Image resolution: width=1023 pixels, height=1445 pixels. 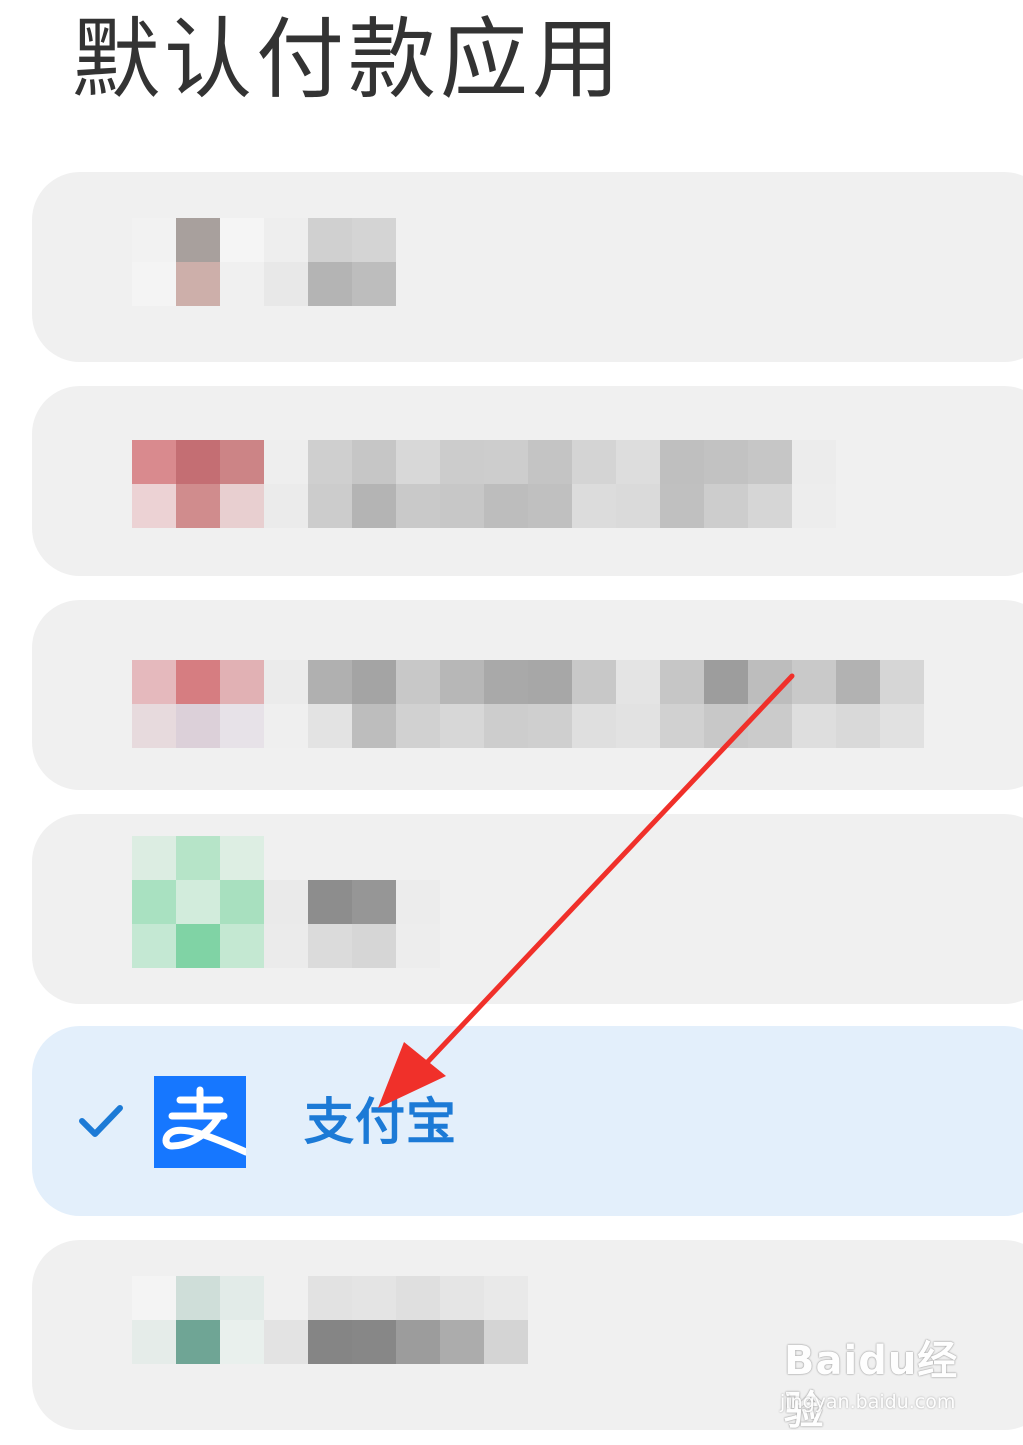 I want to click on alipay-logo-icon, so click(x=200, y=1122).